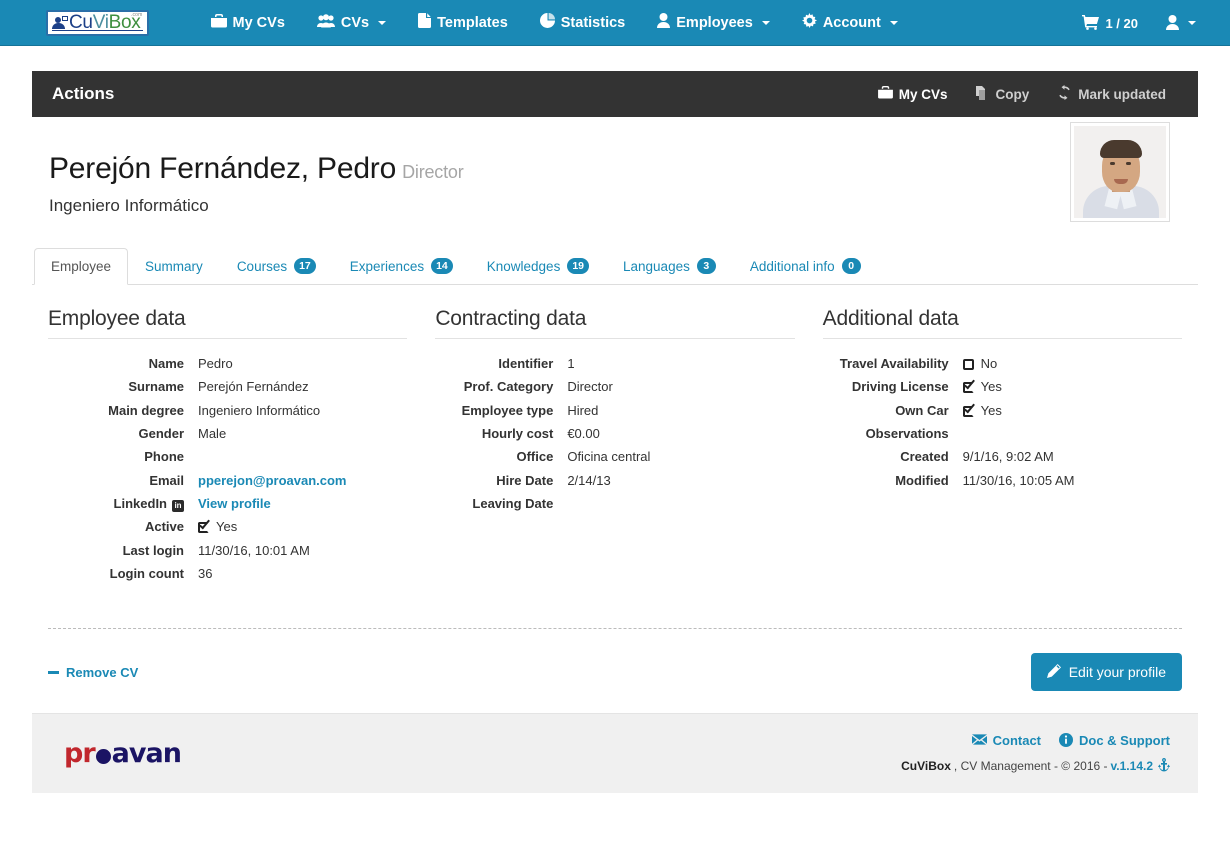 The image size is (1230, 859). Describe the element at coordinates (590, 387) in the screenshot. I see `field-value: Director` at that location.